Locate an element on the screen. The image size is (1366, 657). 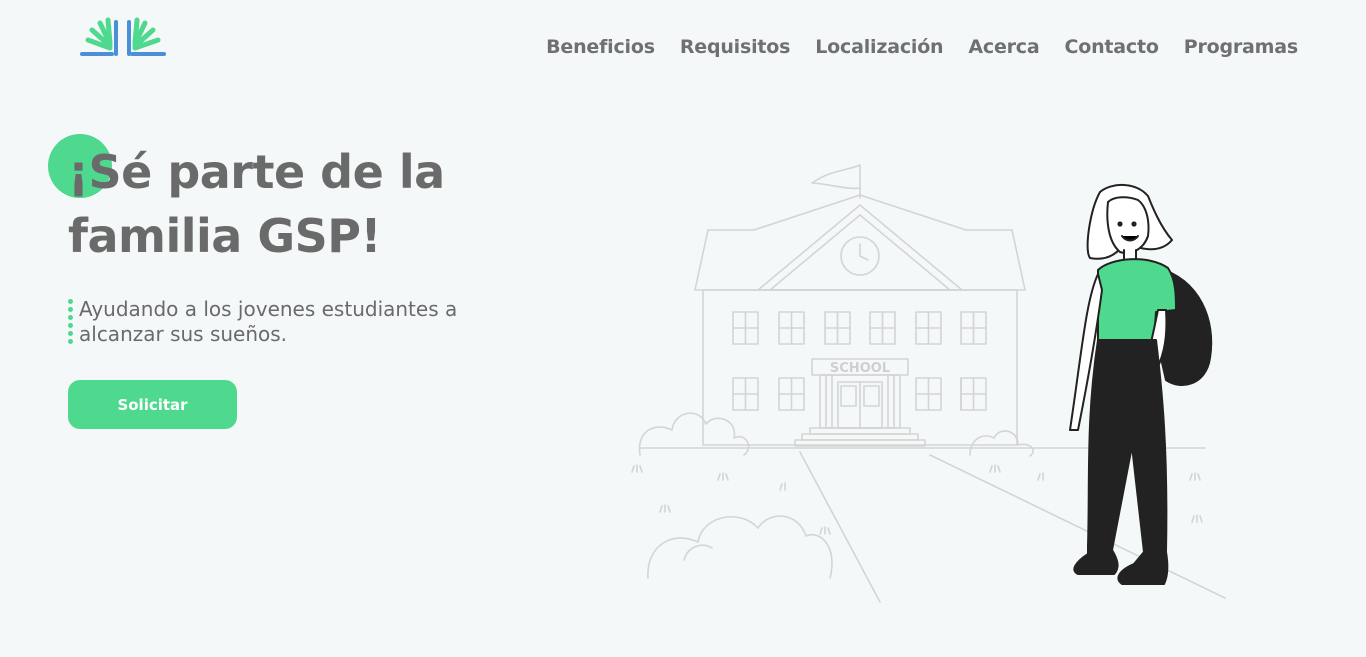
nav-link-requisitos: Requisitos is located at coordinates (735, 47).